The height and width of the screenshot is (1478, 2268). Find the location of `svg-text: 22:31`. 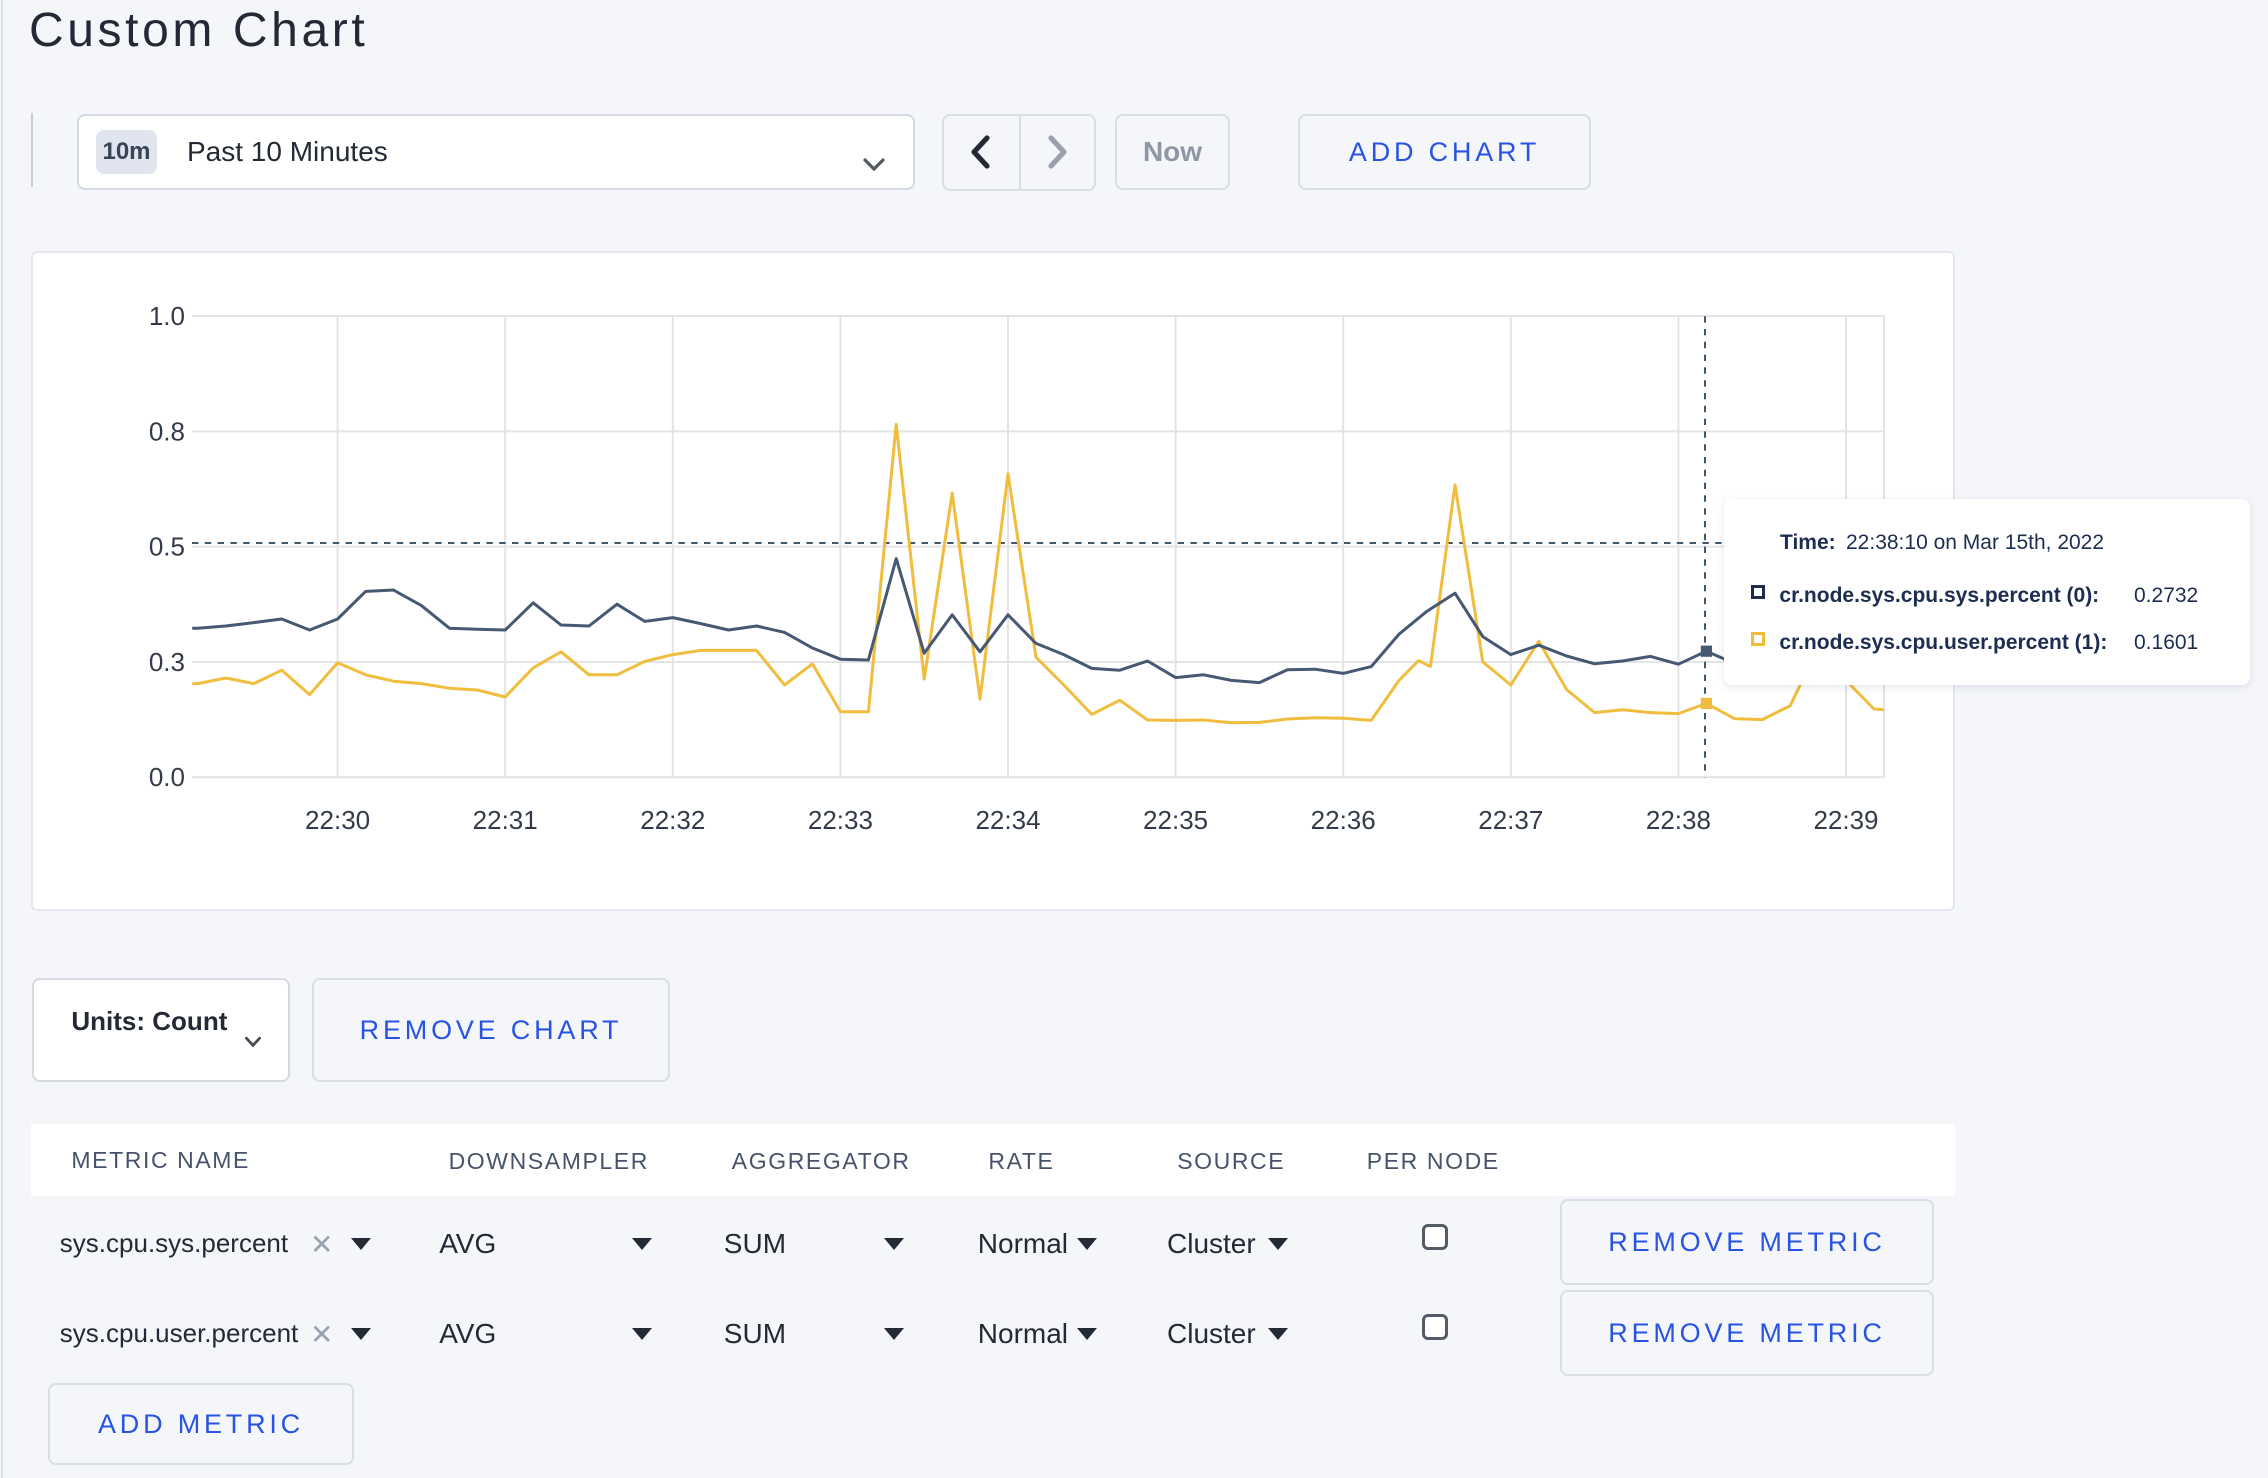

svg-text: 22:31 is located at coordinates (505, 820).